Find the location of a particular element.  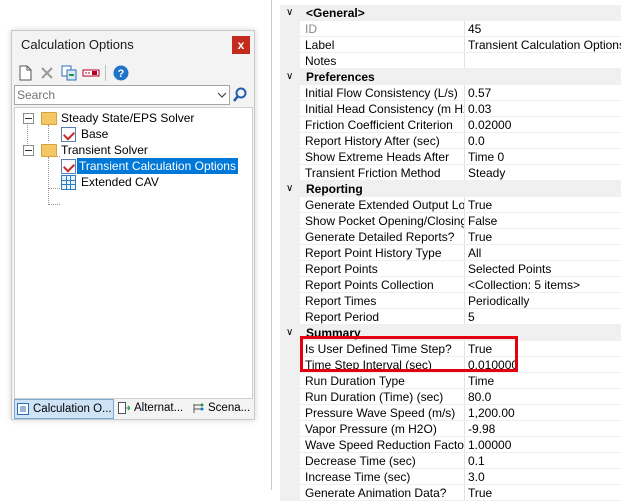

duplicate-icon is located at coordinates (69, 73).